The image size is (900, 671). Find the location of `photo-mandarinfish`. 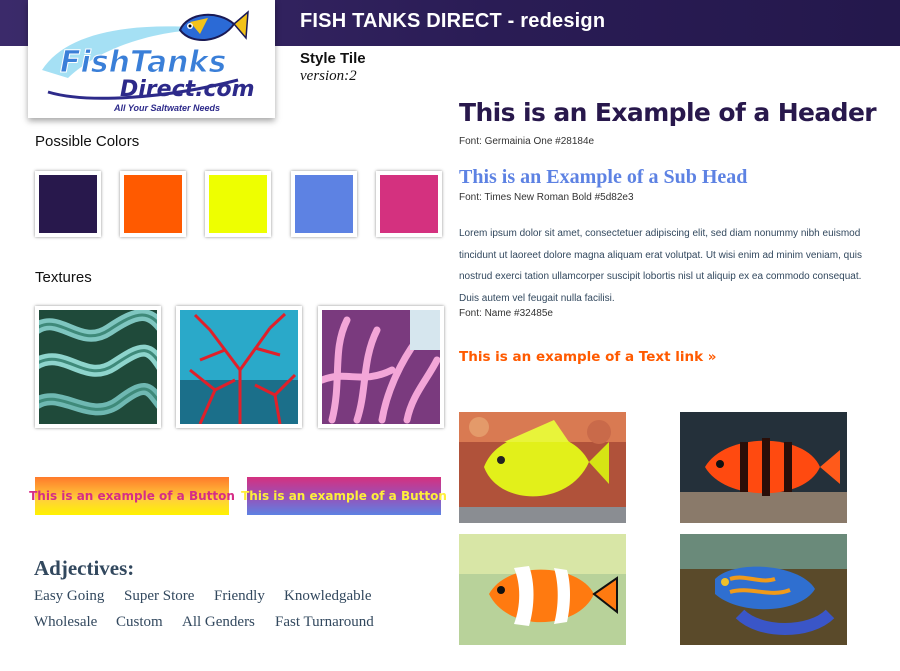

photo-mandarinfish is located at coordinates (763, 589).